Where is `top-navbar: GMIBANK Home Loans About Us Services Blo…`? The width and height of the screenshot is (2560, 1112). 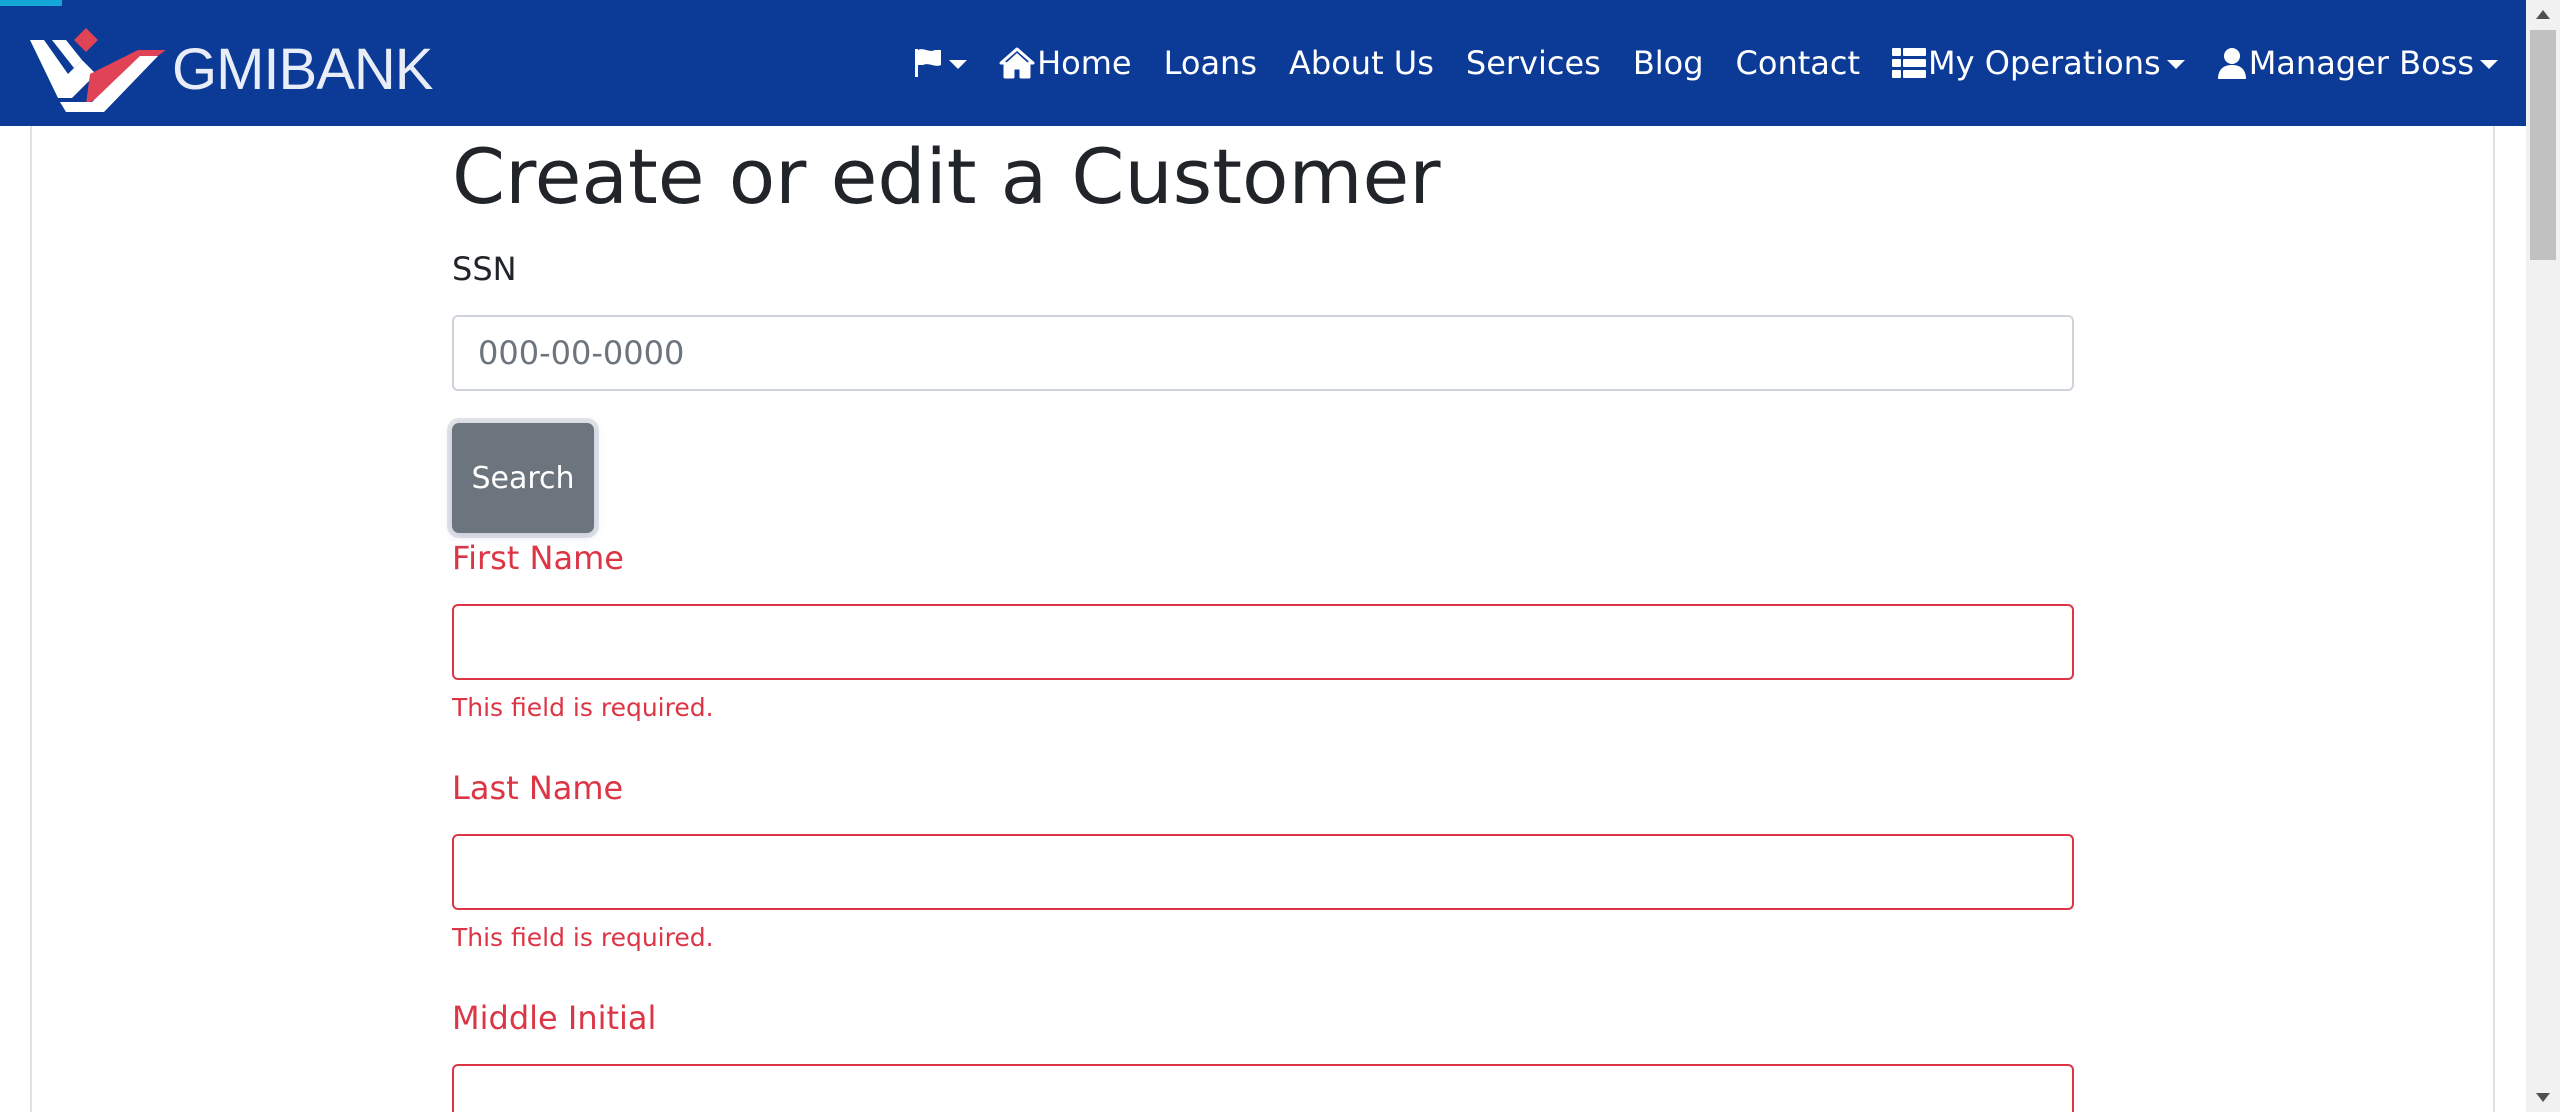 top-navbar: GMIBANK Home Loans About Us Services Blo… is located at coordinates (1263, 63).